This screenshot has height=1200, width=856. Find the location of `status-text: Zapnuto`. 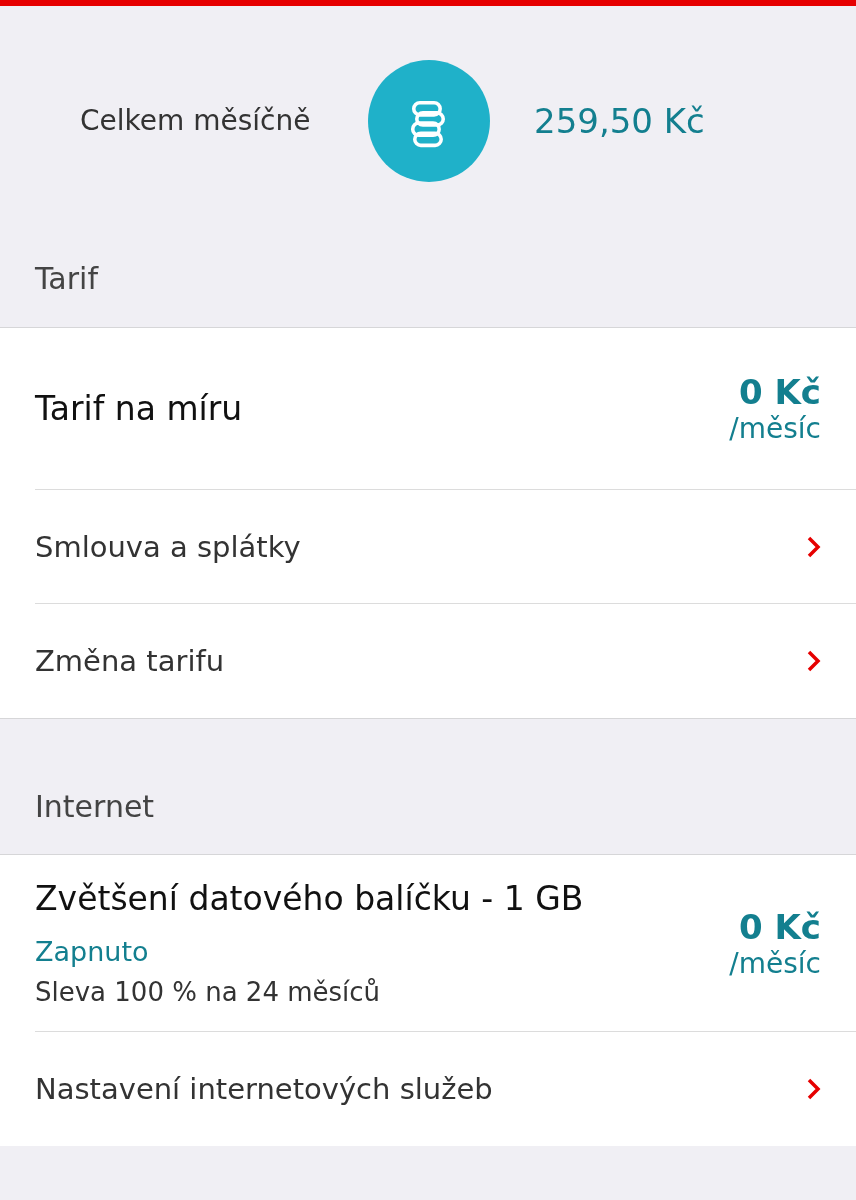

status-text: Zapnuto is located at coordinates (92, 951).